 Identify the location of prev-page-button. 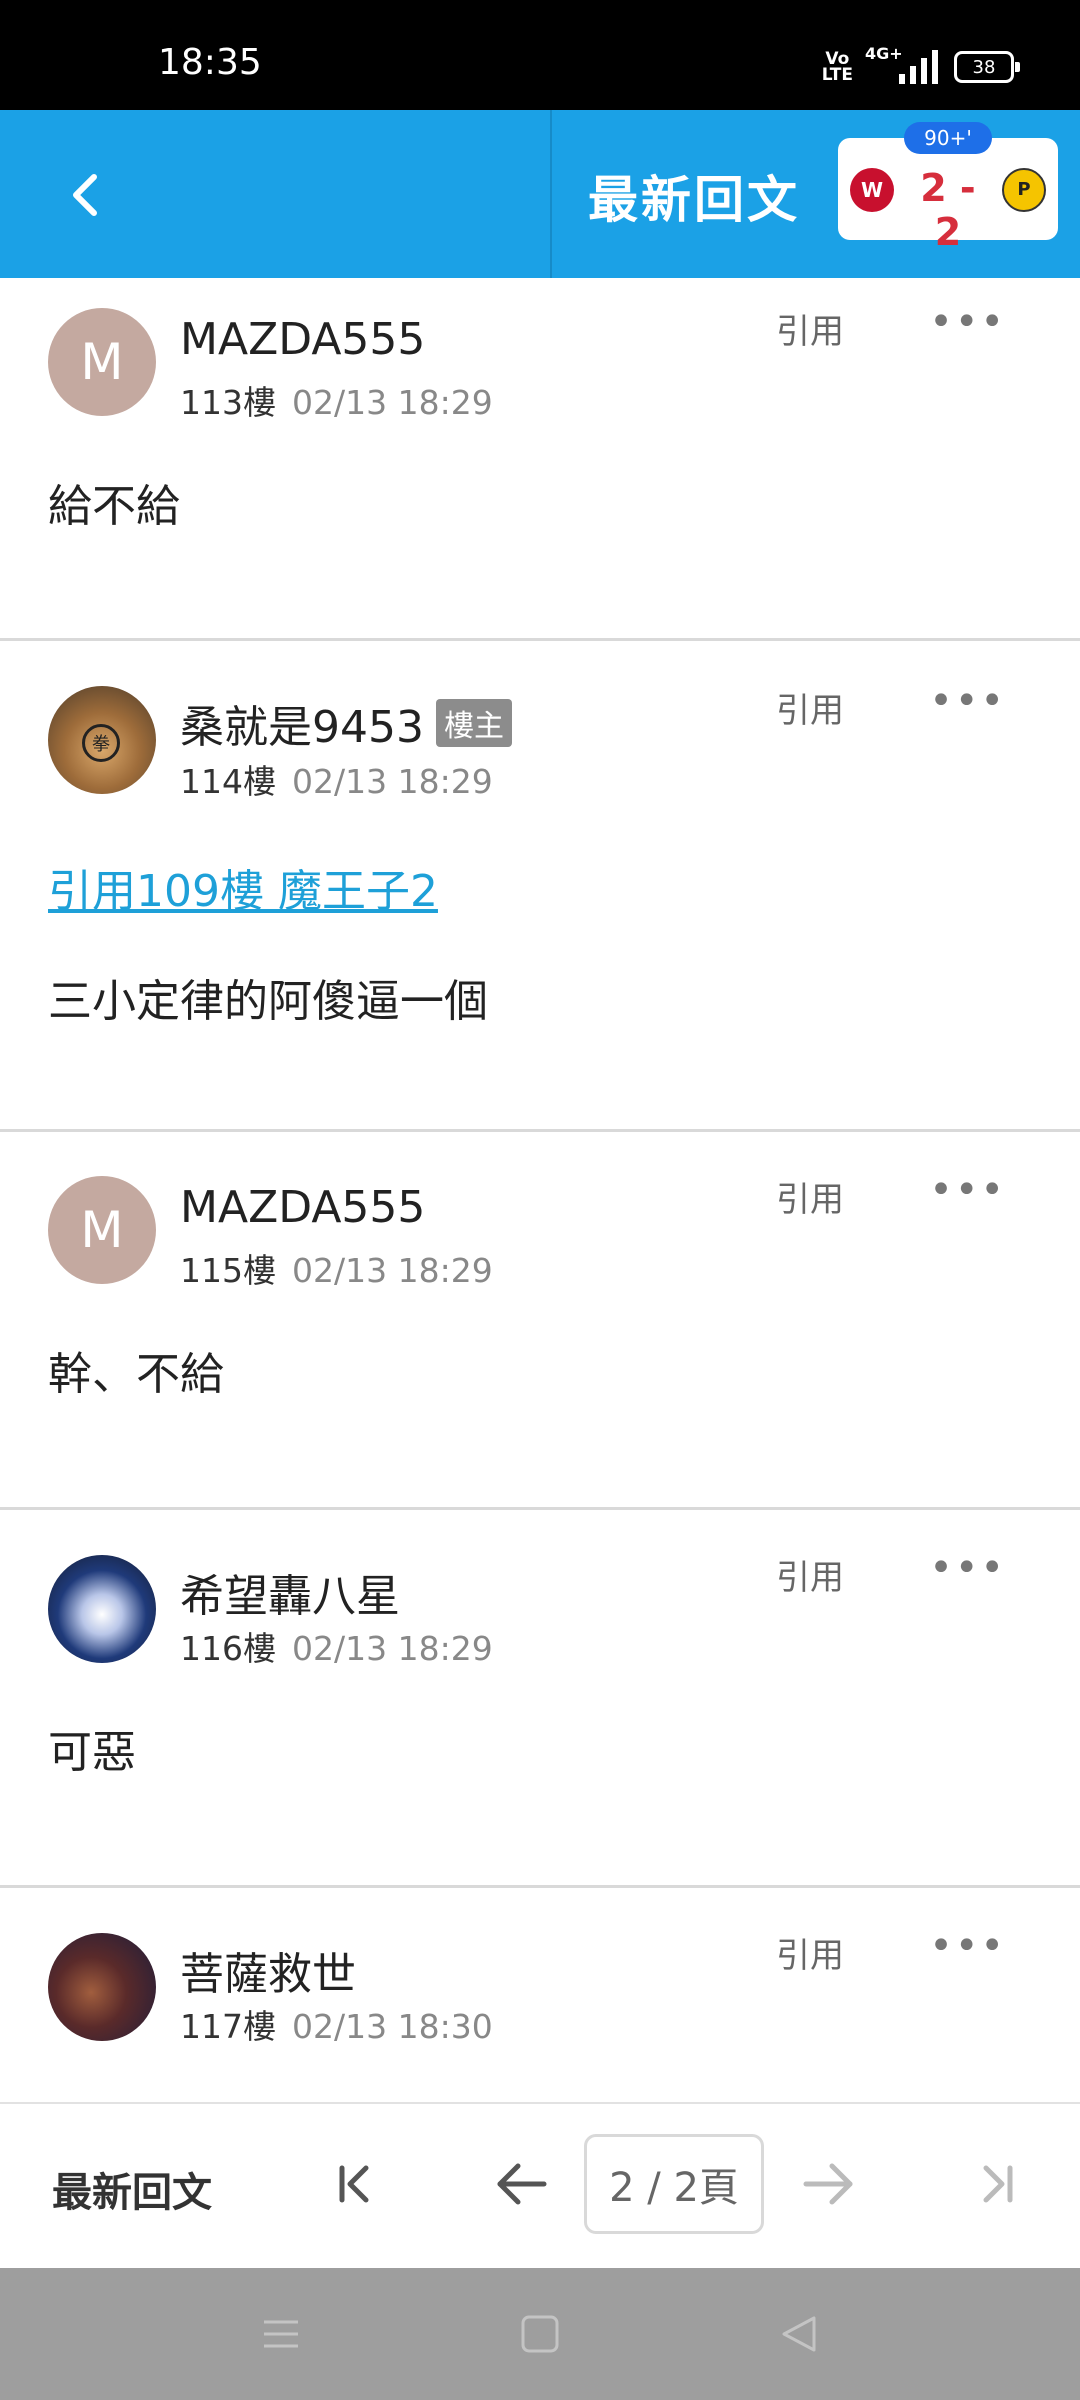
(522, 2184).